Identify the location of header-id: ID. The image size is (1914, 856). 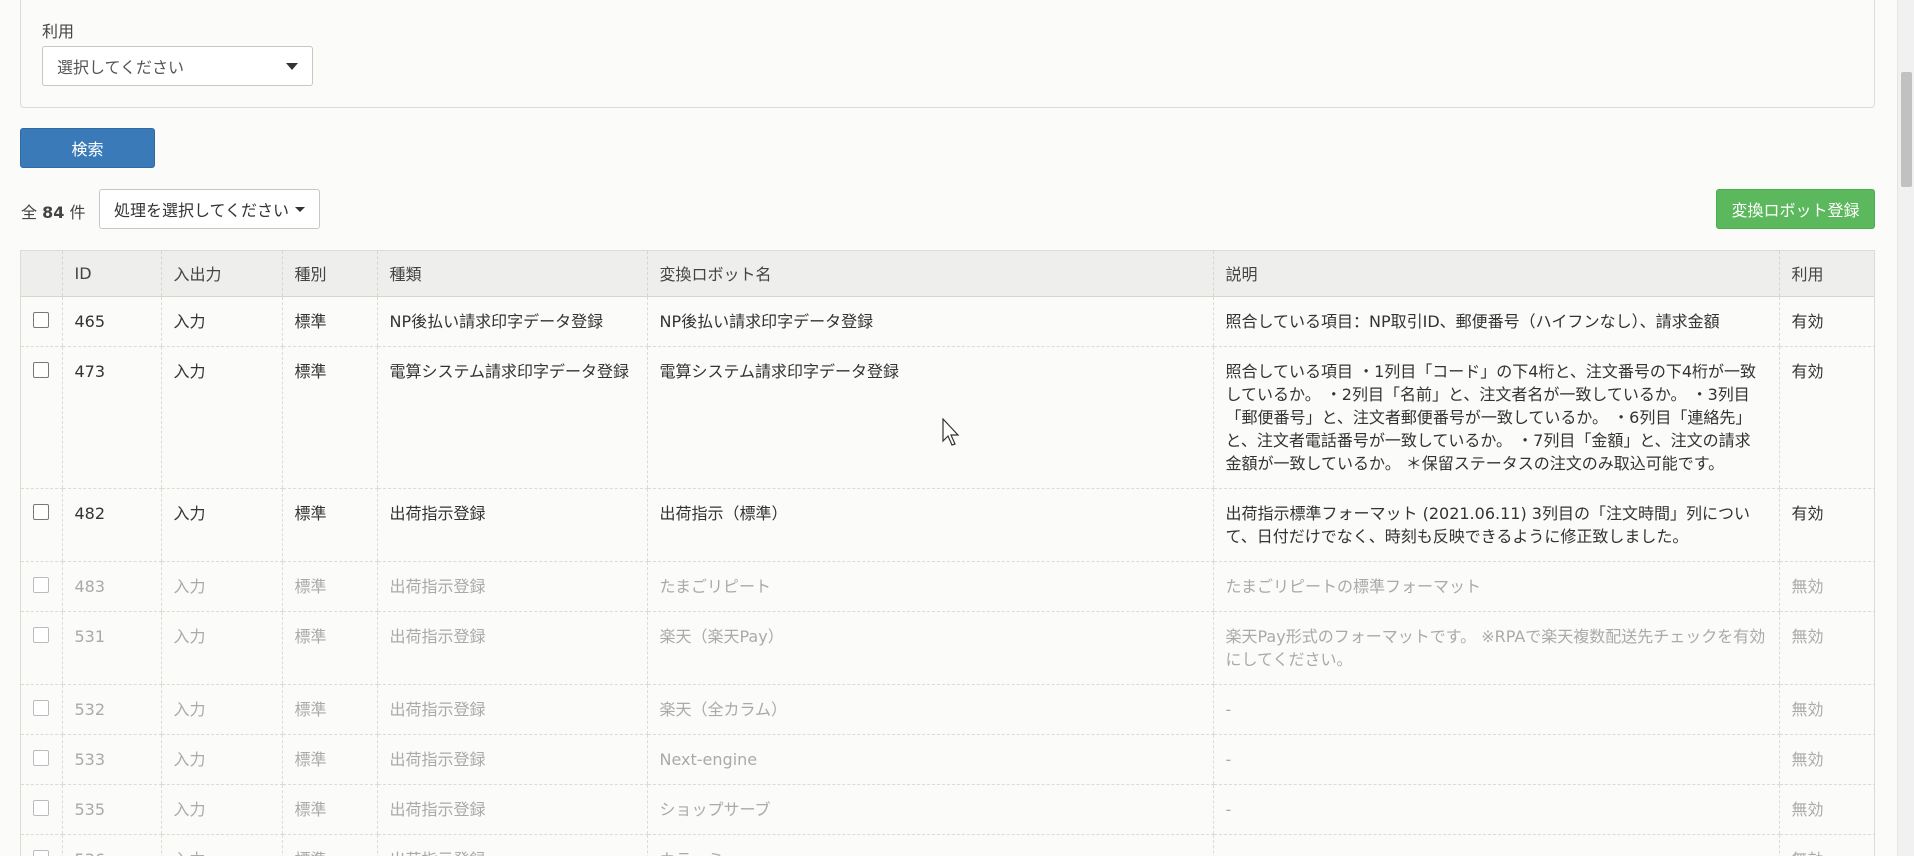
(111, 274).